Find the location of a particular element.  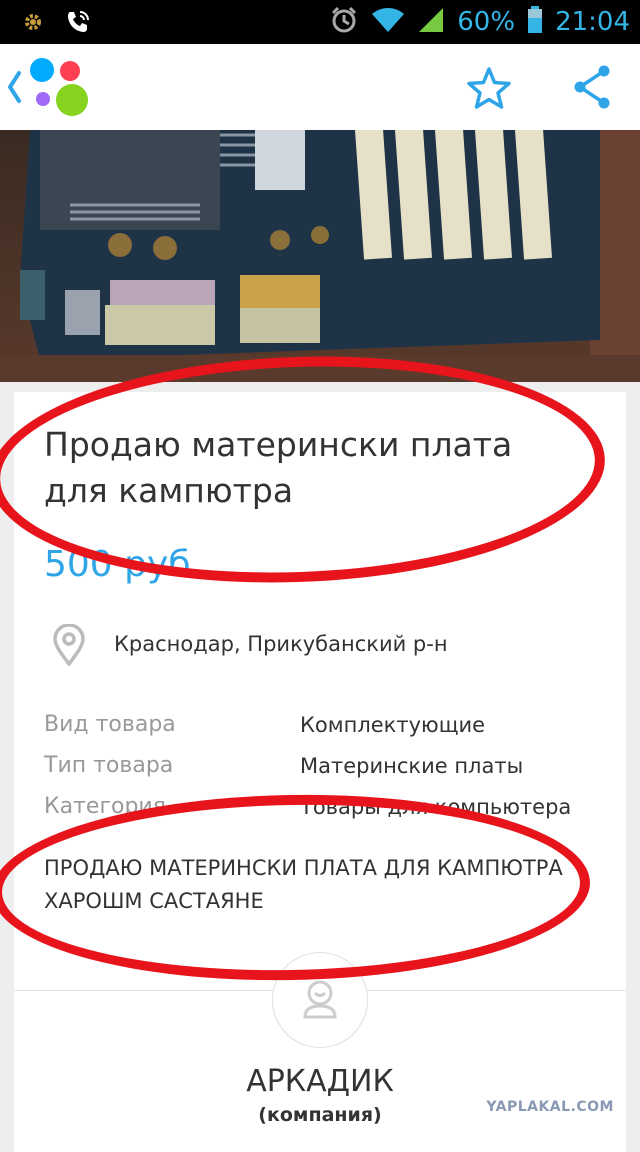

attribute-value: Товары для компьютера is located at coordinates (436, 806).